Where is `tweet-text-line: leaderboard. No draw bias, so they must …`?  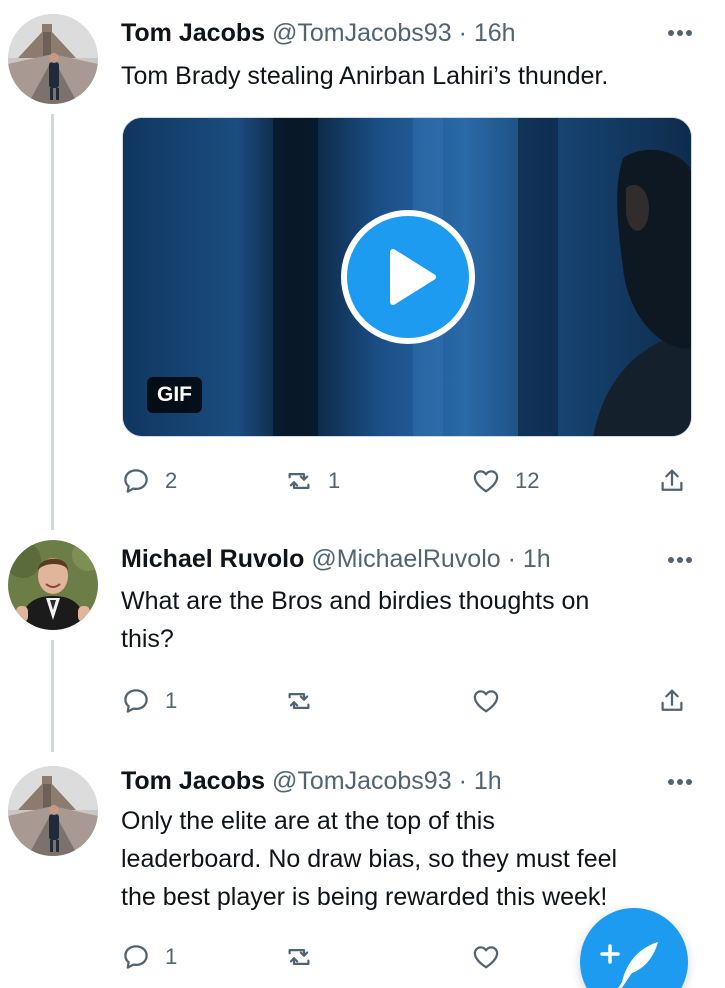
tweet-text-line: leaderboard. No draw bias, so they must … is located at coordinates (369, 859).